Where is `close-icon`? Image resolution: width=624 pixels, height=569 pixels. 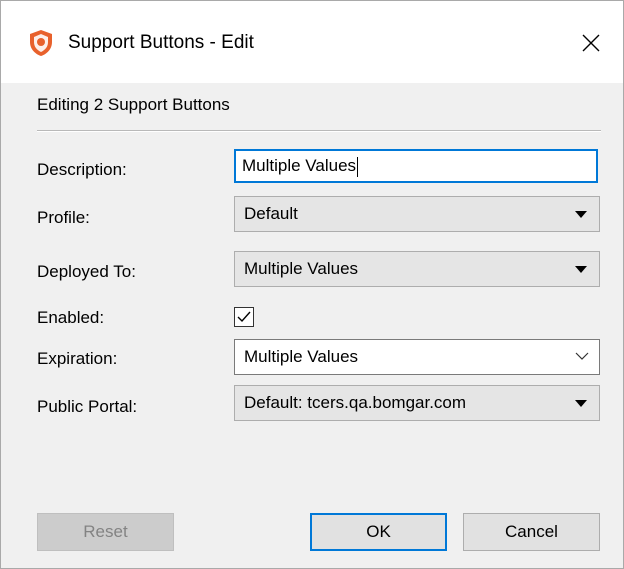 close-icon is located at coordinates (591, 43).